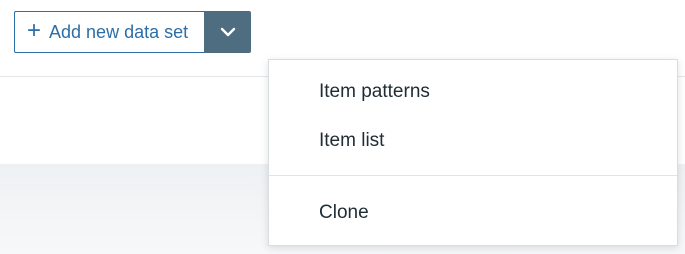  What do you see at coordinates (344, 213) in the screenshot?
I see `menu-item-clone: Clone` at bounding box center [344, 213].